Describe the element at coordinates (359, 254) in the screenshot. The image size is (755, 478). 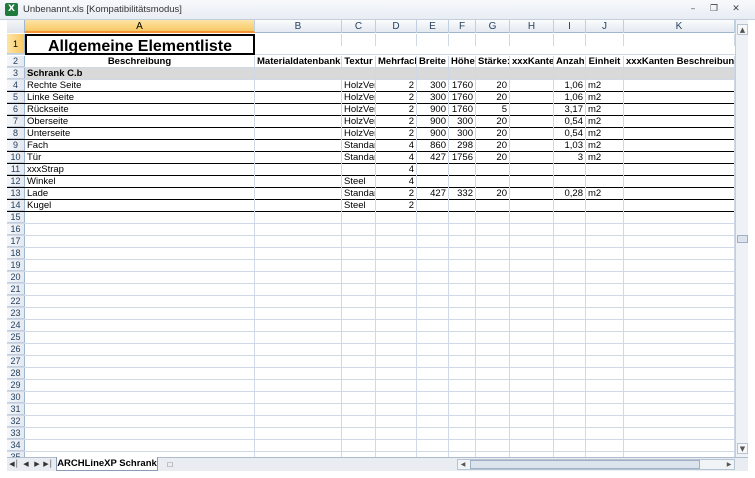
I see `cell-c18` at that location.